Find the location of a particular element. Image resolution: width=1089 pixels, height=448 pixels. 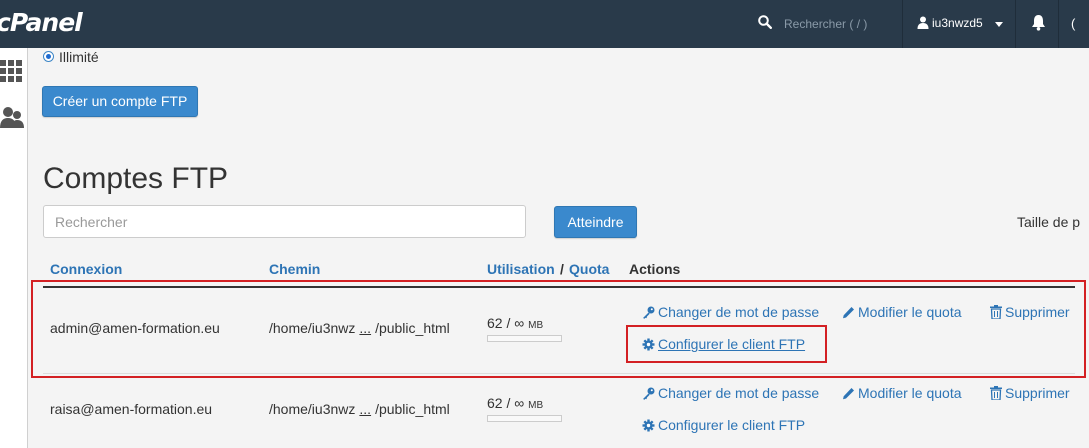

delete-link: Supprimer is located at coordinates (1030, 393).